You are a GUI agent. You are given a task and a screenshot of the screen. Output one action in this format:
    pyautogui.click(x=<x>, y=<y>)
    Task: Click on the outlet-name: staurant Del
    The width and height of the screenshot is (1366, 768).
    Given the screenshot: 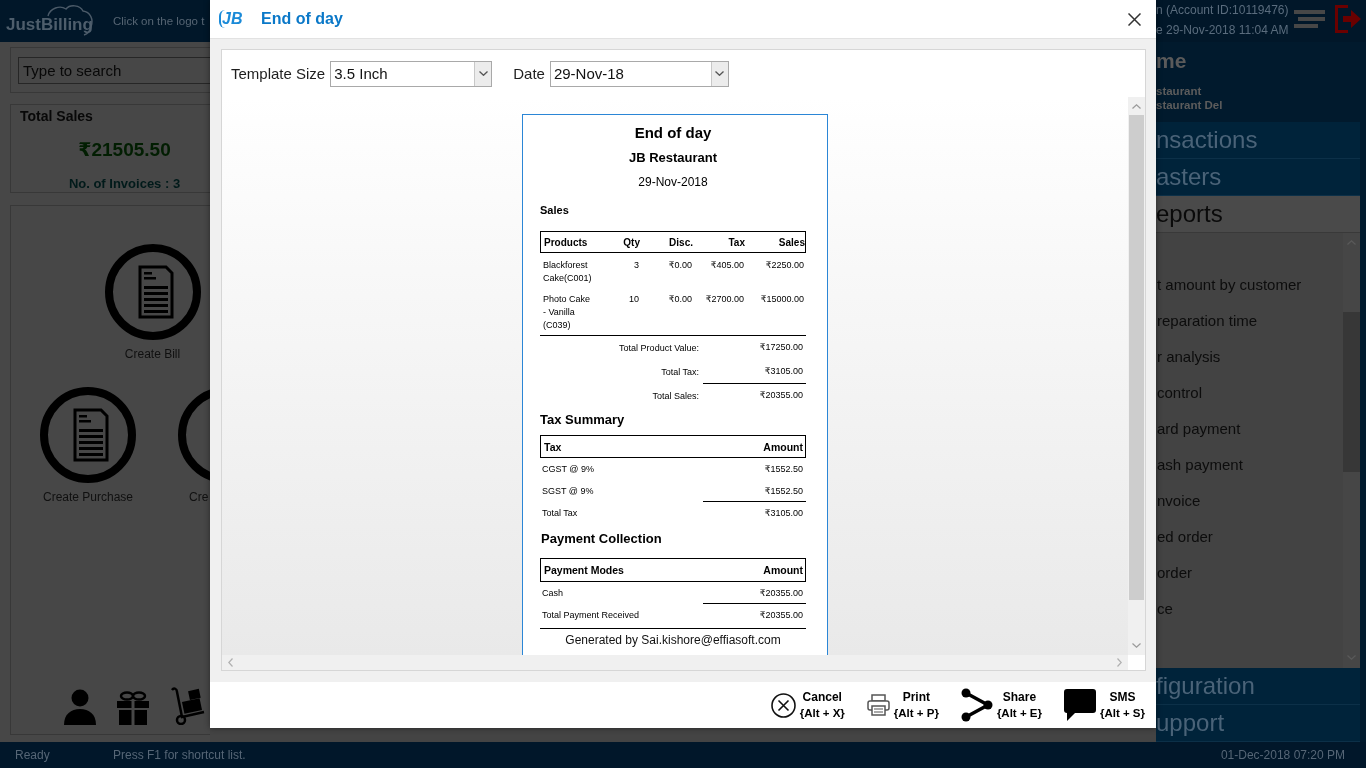 What is the action you would take?
    pyautogui.click(x=1190, y=105)
    